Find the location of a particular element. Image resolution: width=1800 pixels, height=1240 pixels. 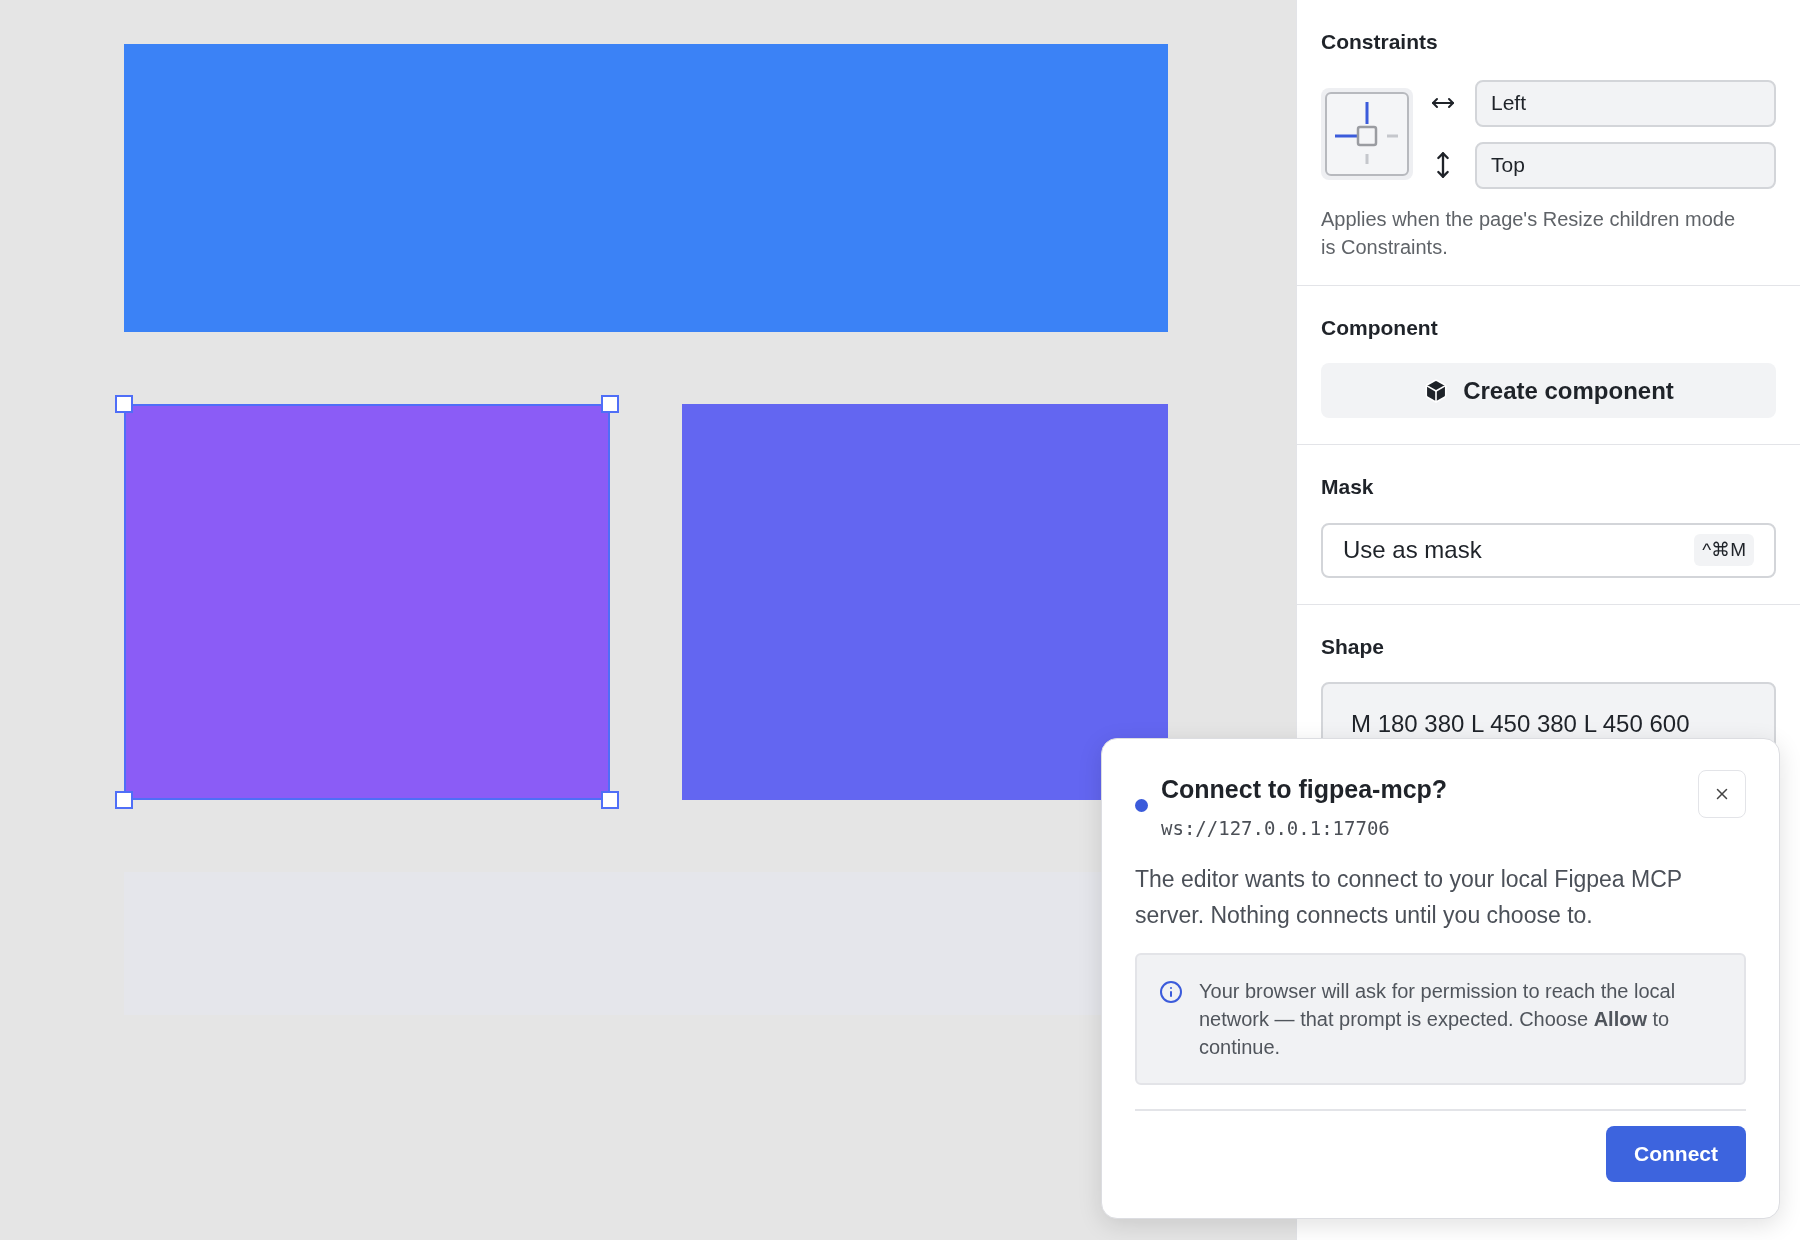

section-title: Component is located at coordinates (1380, 327).